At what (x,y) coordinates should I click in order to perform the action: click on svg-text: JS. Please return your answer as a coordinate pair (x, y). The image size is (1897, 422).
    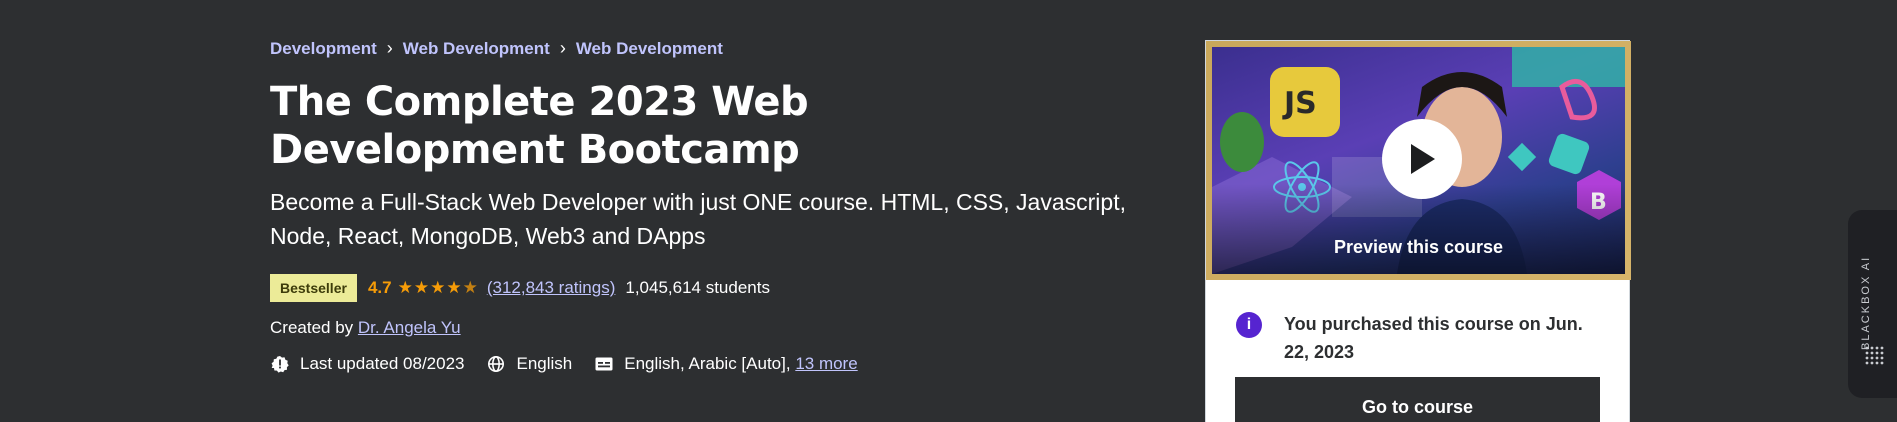
    Looking at the image, I should click on (1299, 103).